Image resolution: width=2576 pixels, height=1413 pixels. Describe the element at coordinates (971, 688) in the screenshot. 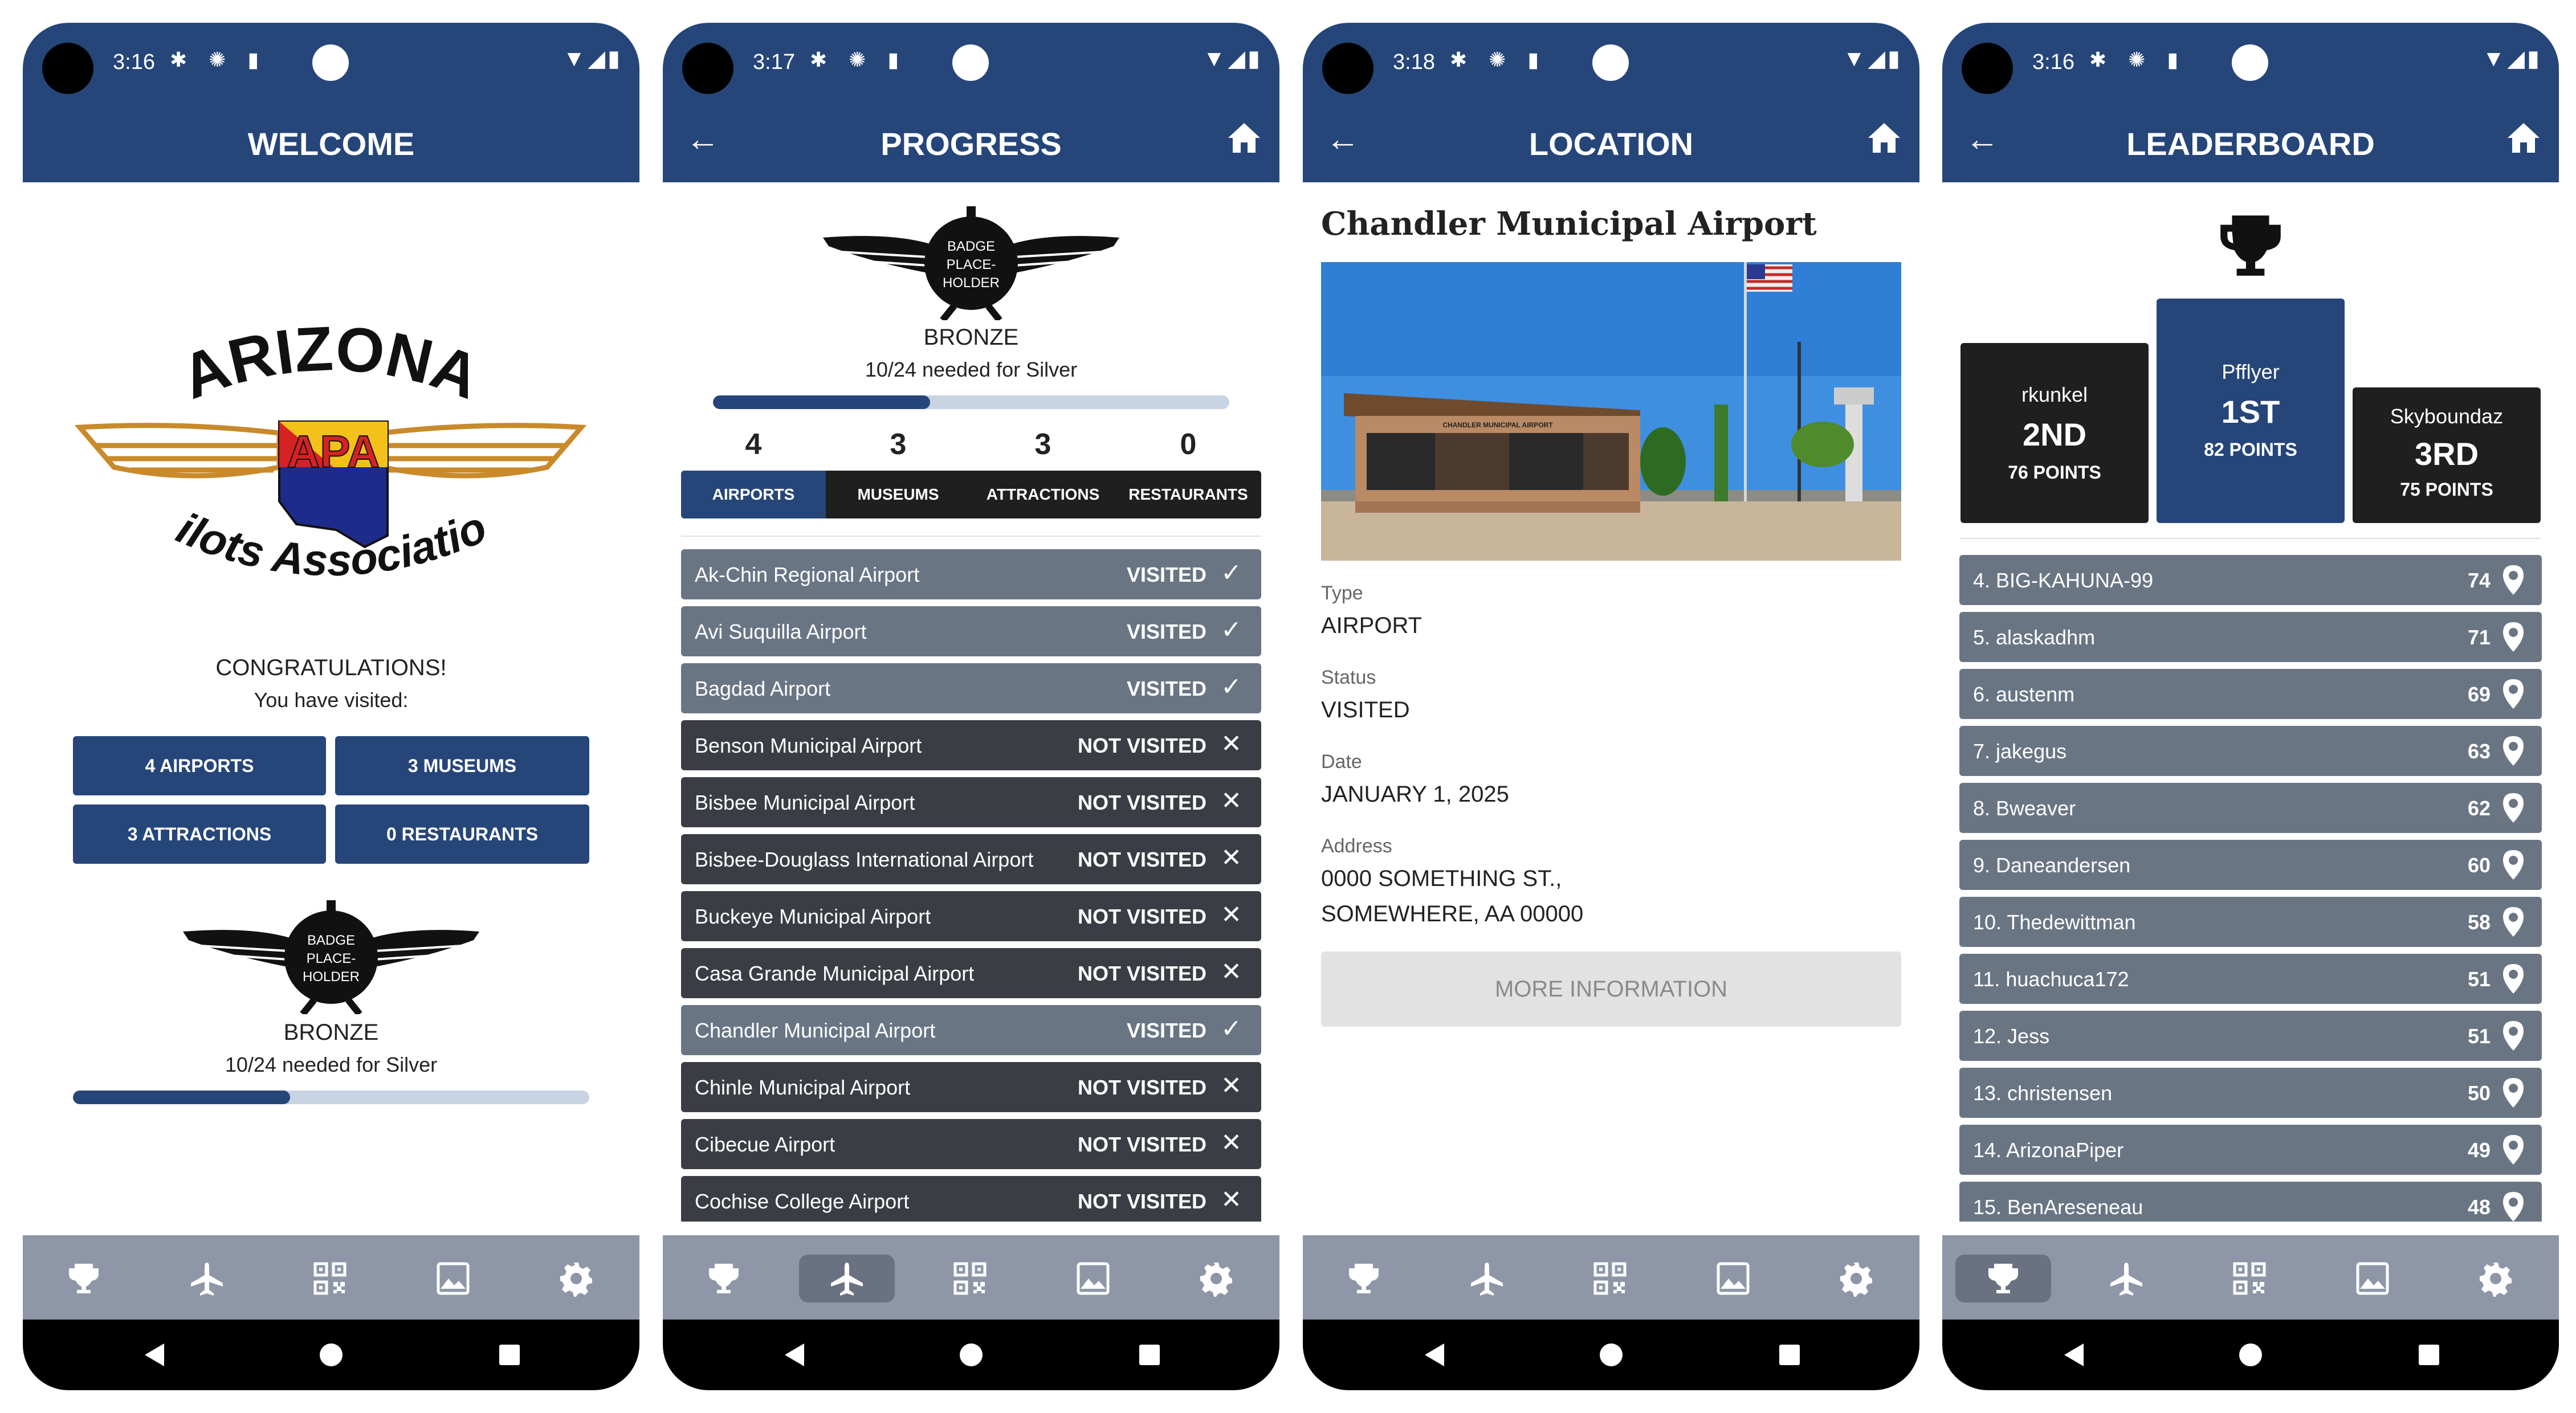

I see `airport-row: Bagdad Airport VISITED ✓` at that location.